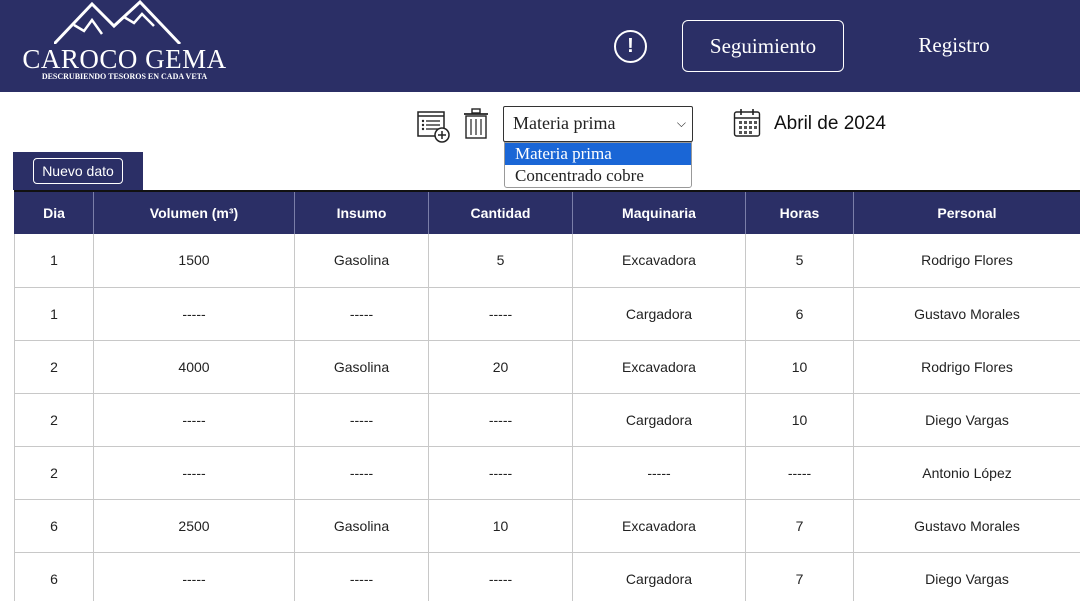 The image size is (1080, 601). What do you see at coordinates (500, 526) in the screenshot?
I see `cell-cantidad: 10` at bounding box center [500, 526].